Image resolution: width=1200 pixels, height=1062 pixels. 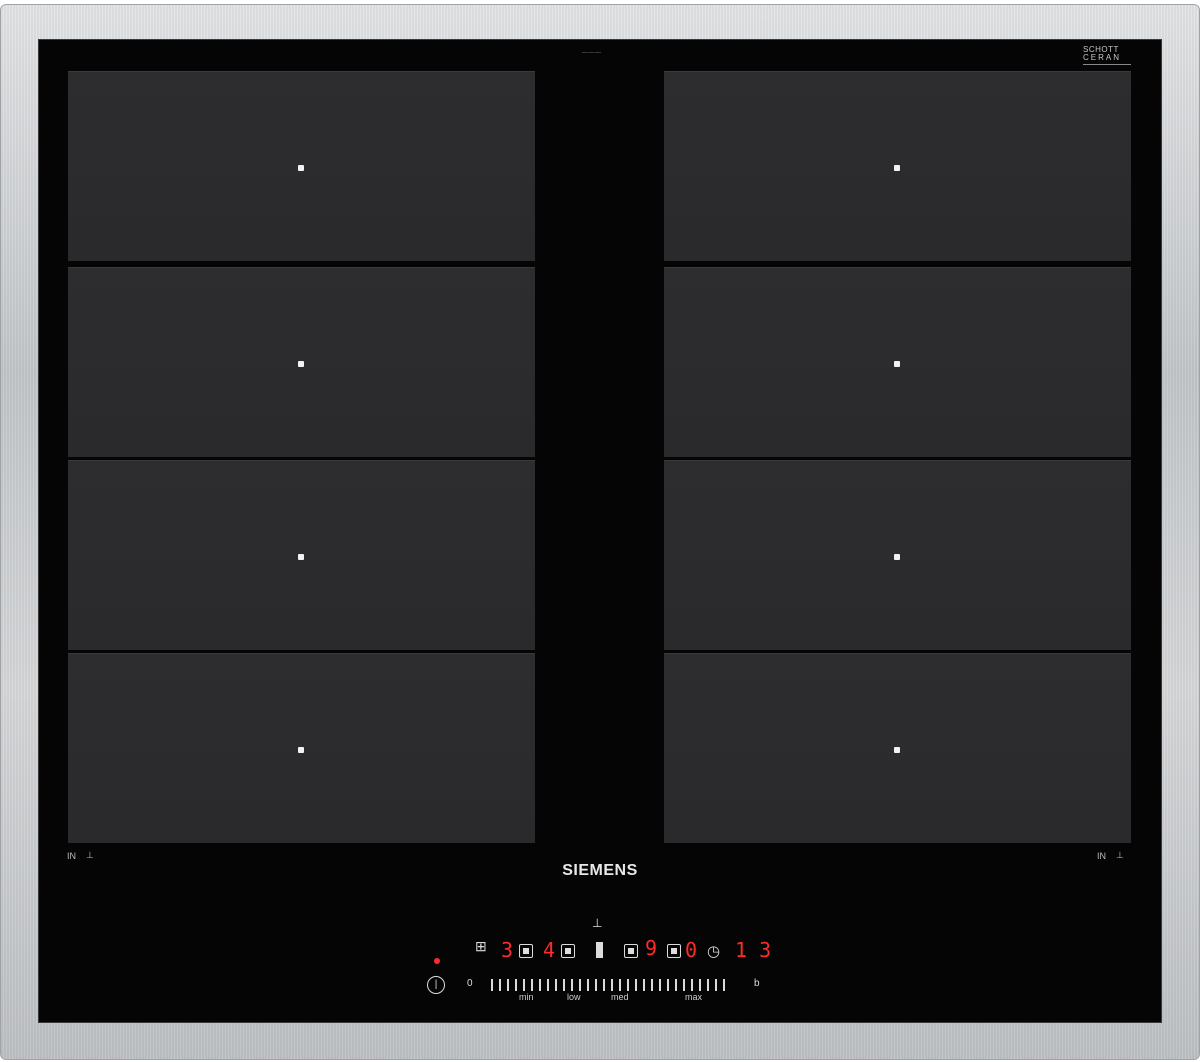 I want to click on slider-label-min: min, so click(x=526, y=997).